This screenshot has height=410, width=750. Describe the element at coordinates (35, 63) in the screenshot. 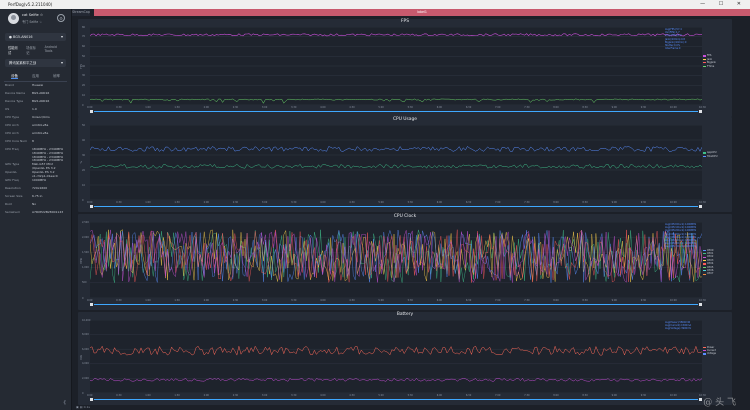

I see `app-select: 腾讯某某和平之战` at that location.